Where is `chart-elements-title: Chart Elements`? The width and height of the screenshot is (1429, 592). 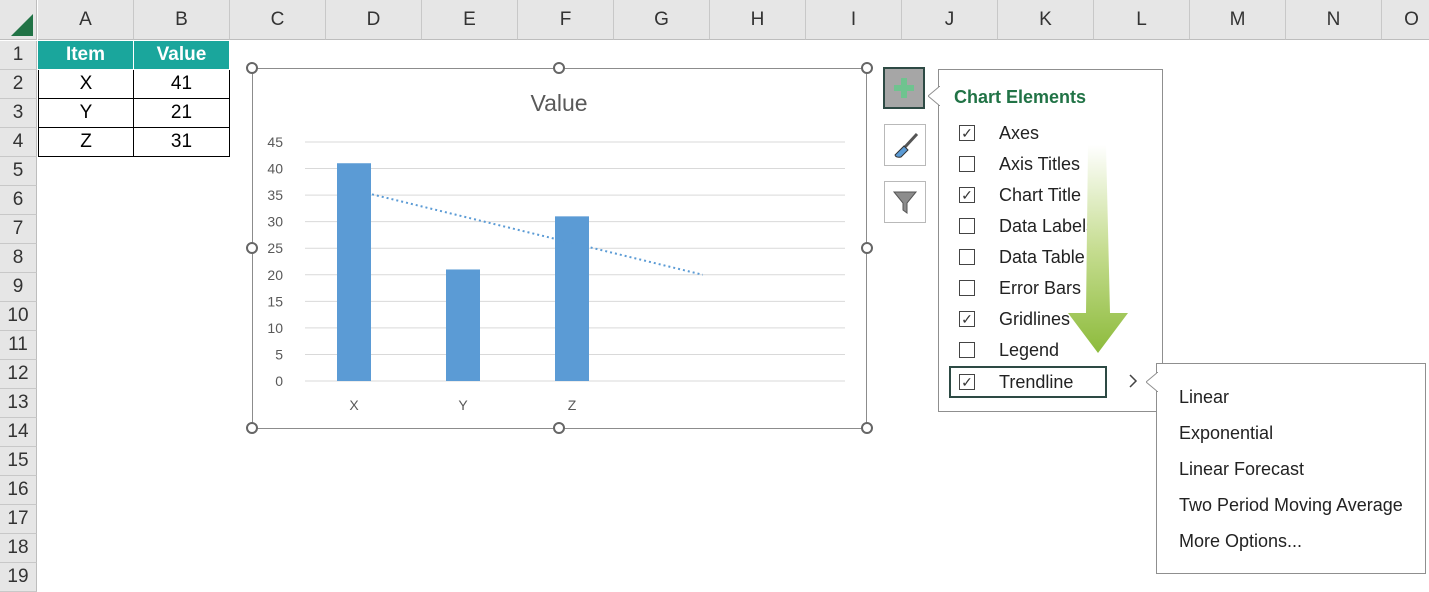
chart-elements-title: Chart Elements is located at coordinates (1020, 97).